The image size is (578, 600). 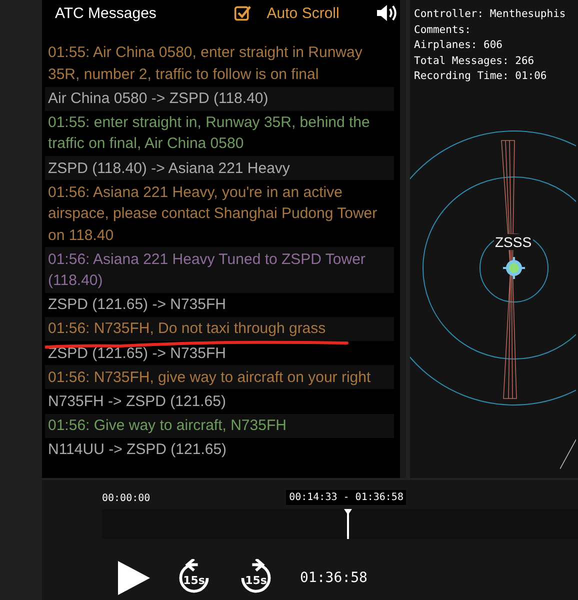 I want to click on message-row: Air China 0580 -> ZSPD (118.40), so click(x=219, y=98).